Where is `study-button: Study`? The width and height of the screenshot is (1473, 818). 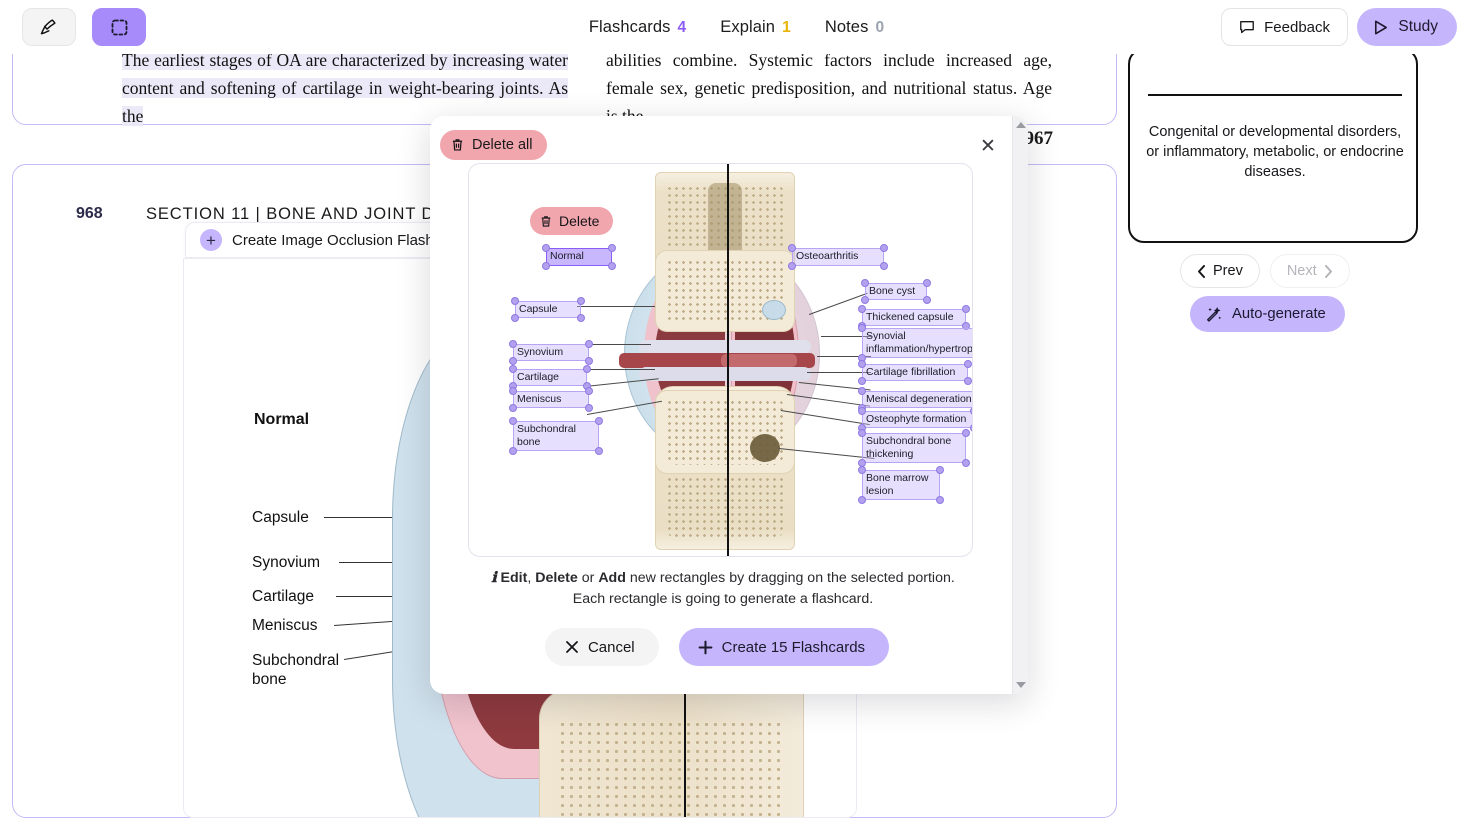
study-button: Study is located at coordinates (1407, 27).